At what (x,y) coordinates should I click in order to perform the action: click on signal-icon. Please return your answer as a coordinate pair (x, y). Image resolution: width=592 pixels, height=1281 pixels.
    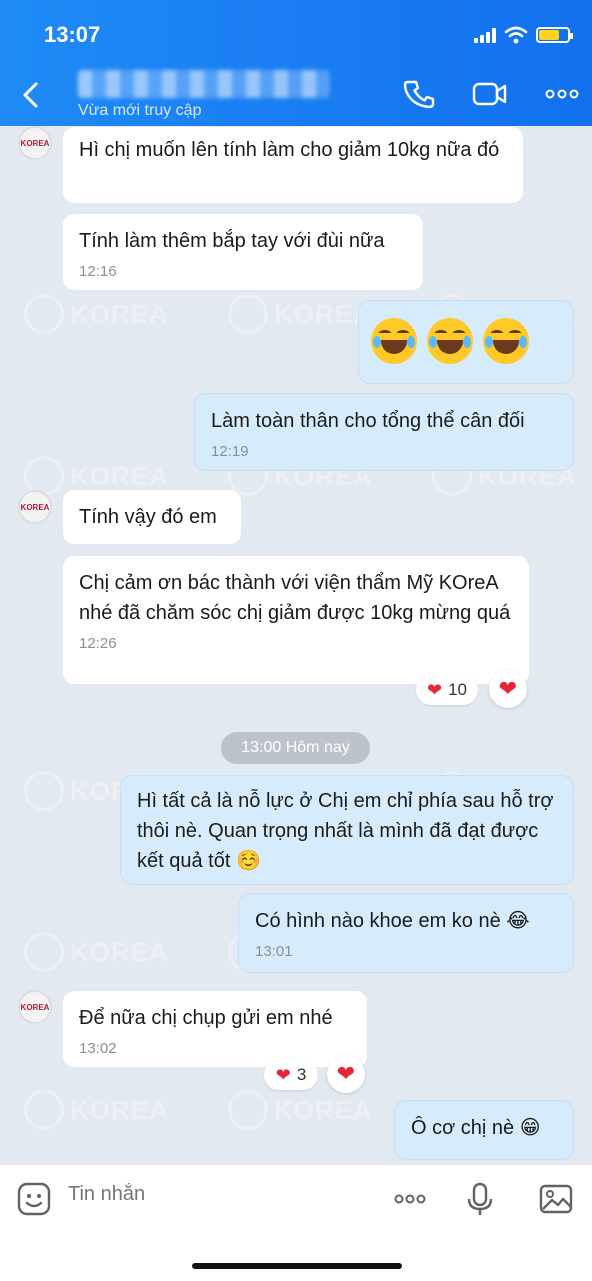
    Looking at the image, I should click on (485, 35).